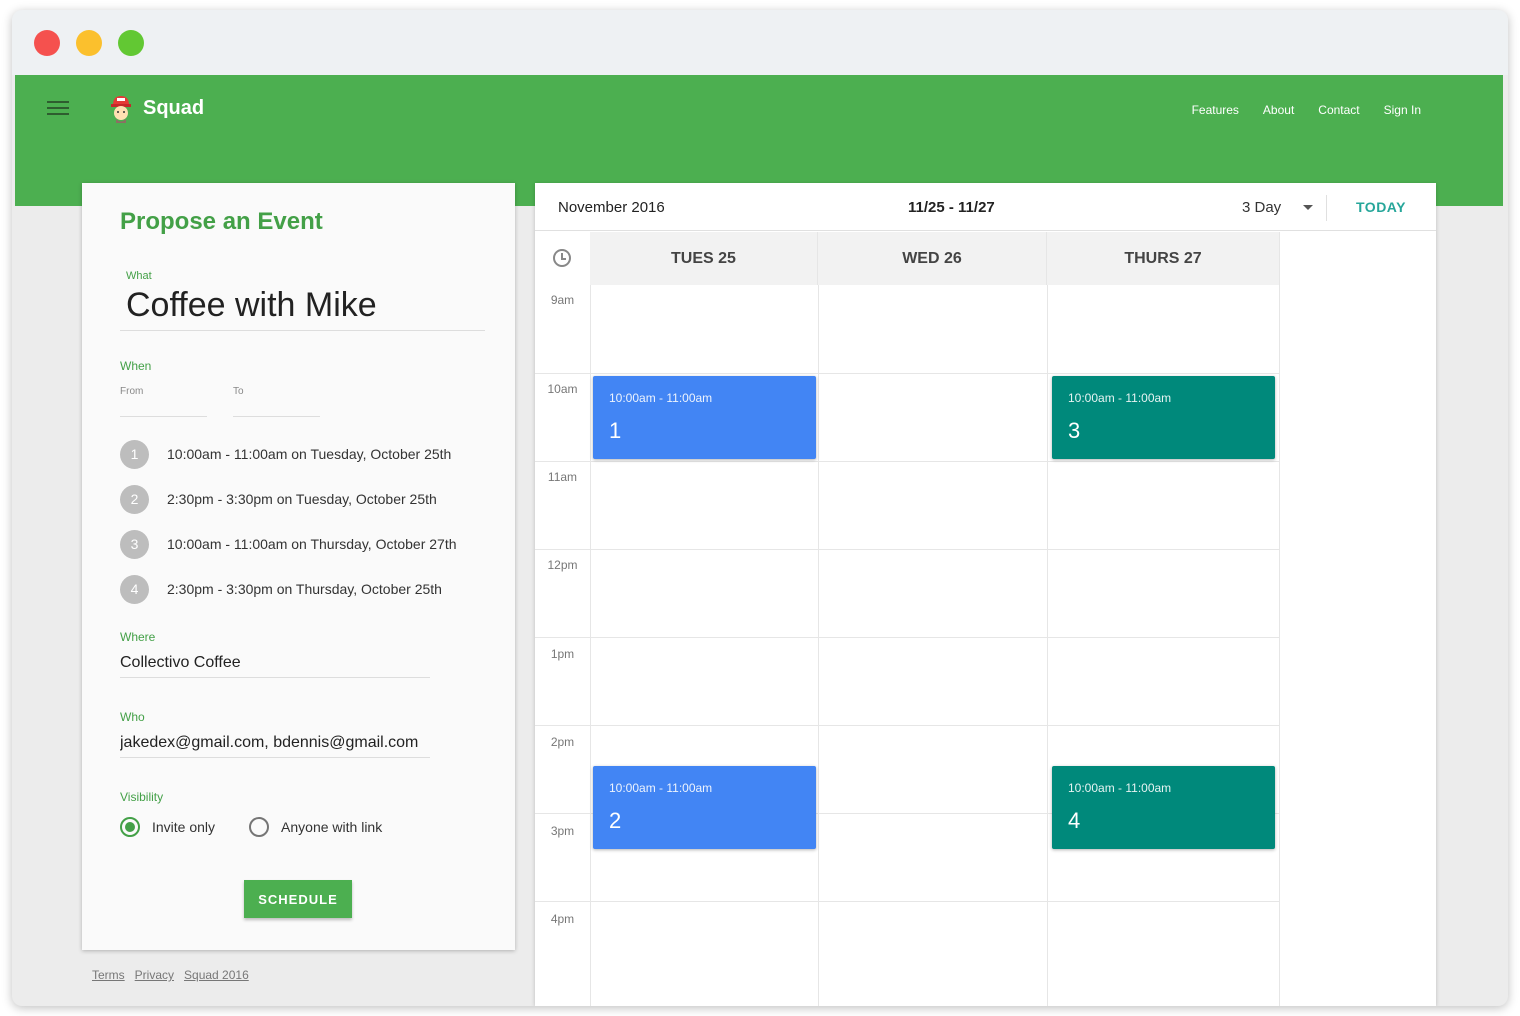 The image size is (1520, 1016). What do you see at coordinates (1306, 110) in the screenshot?
I see `top-nav: Features About Contact Sign In` at bounding box center [1306, 110].